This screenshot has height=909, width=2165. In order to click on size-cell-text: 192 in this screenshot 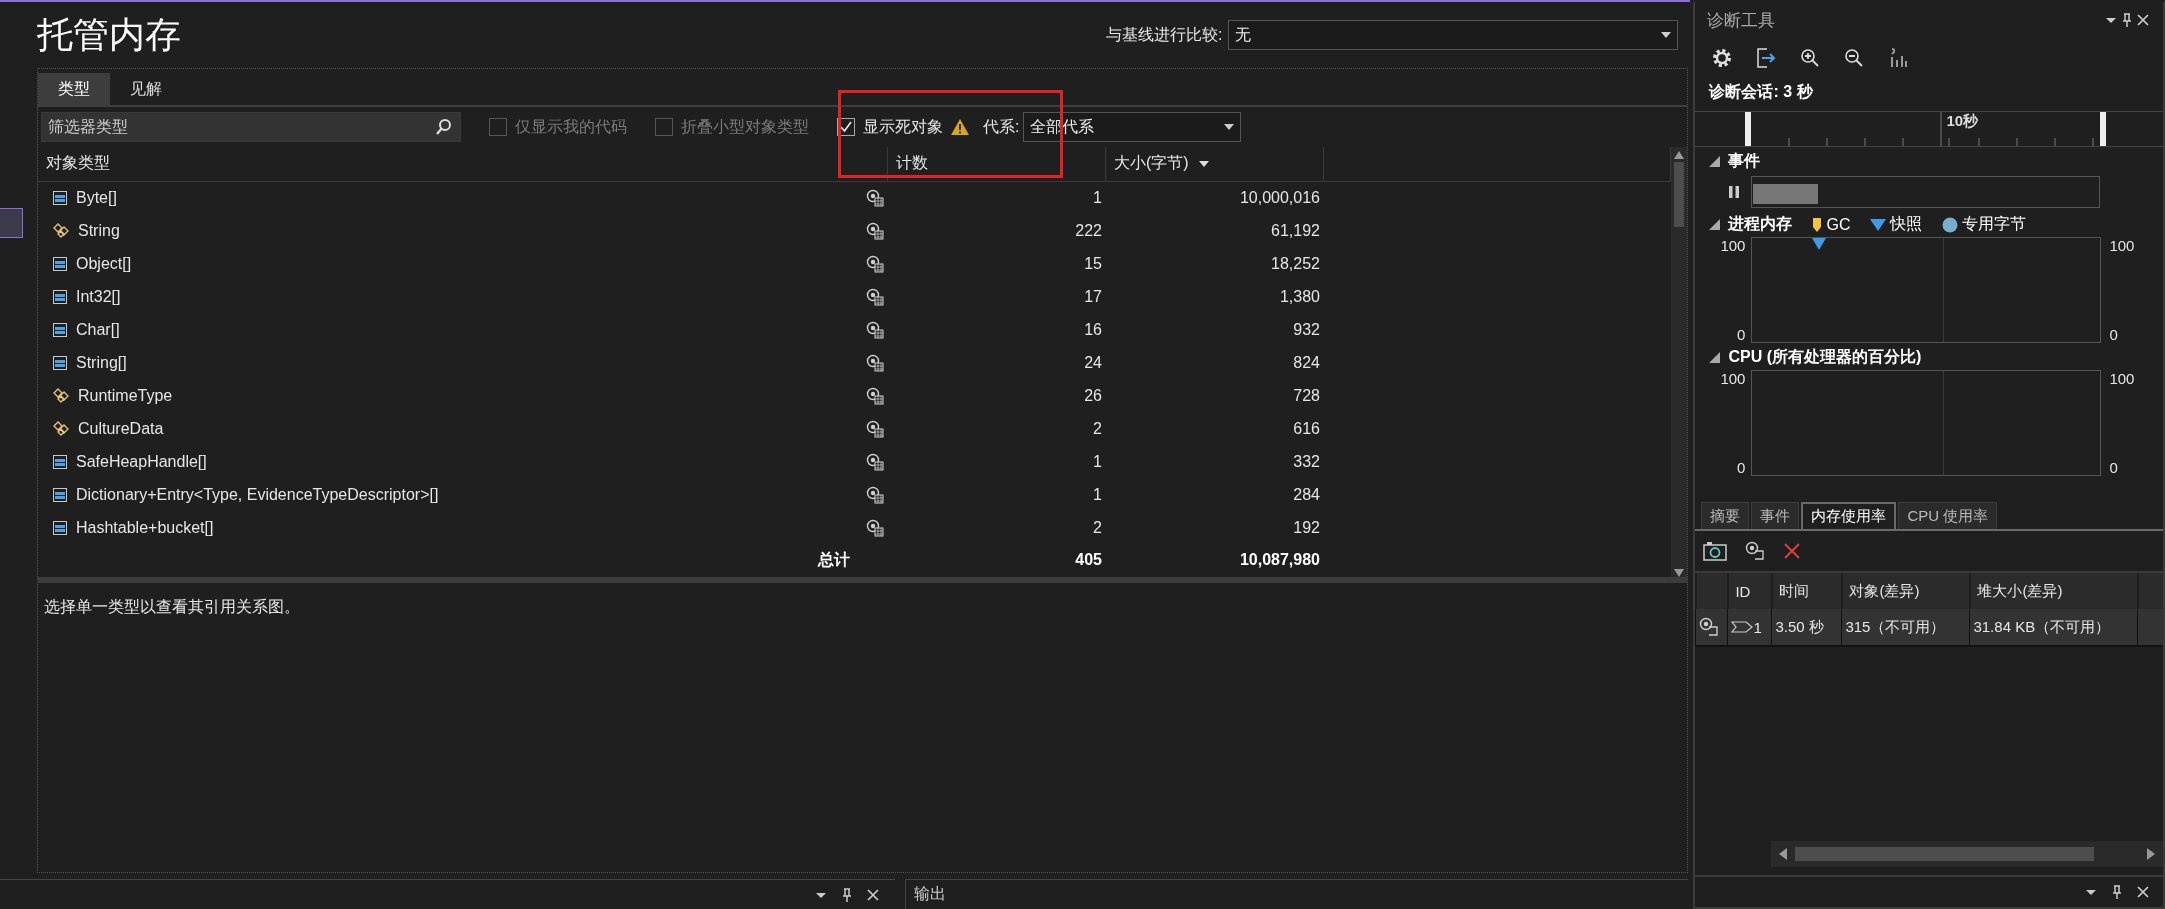, I will do `click(1306, 527)`.